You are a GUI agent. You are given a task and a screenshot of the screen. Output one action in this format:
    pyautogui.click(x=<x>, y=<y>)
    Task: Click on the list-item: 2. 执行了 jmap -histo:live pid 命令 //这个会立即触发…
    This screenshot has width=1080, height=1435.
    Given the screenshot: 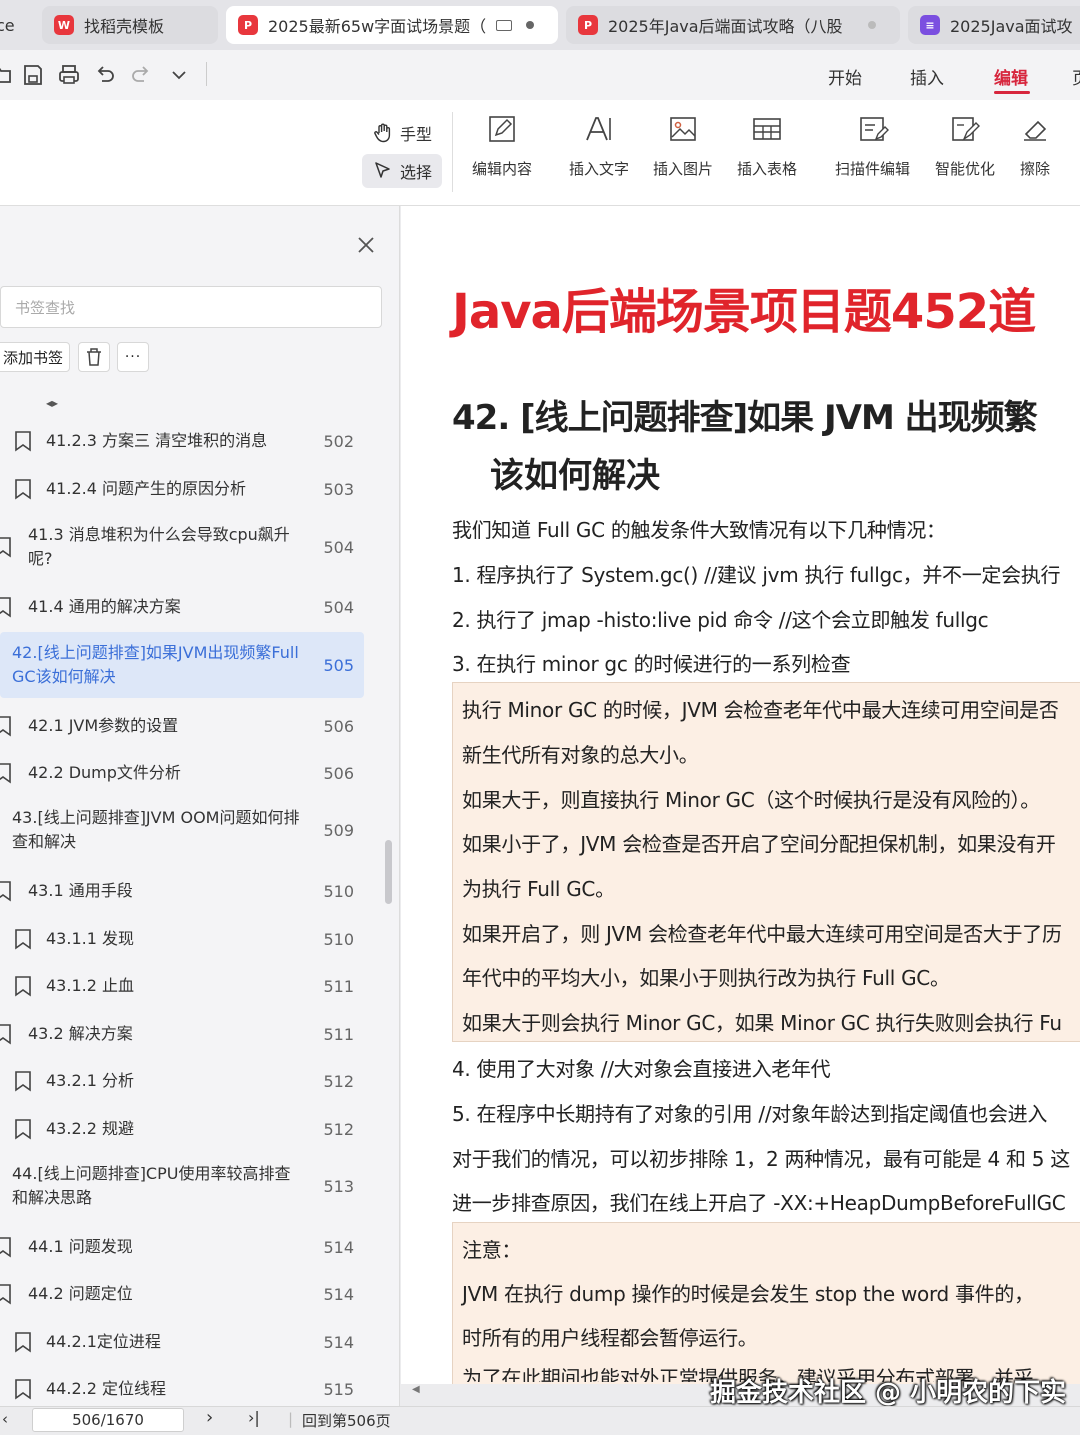 What is the action you would take?
    pyautogui.click(x=720, y=620)
    